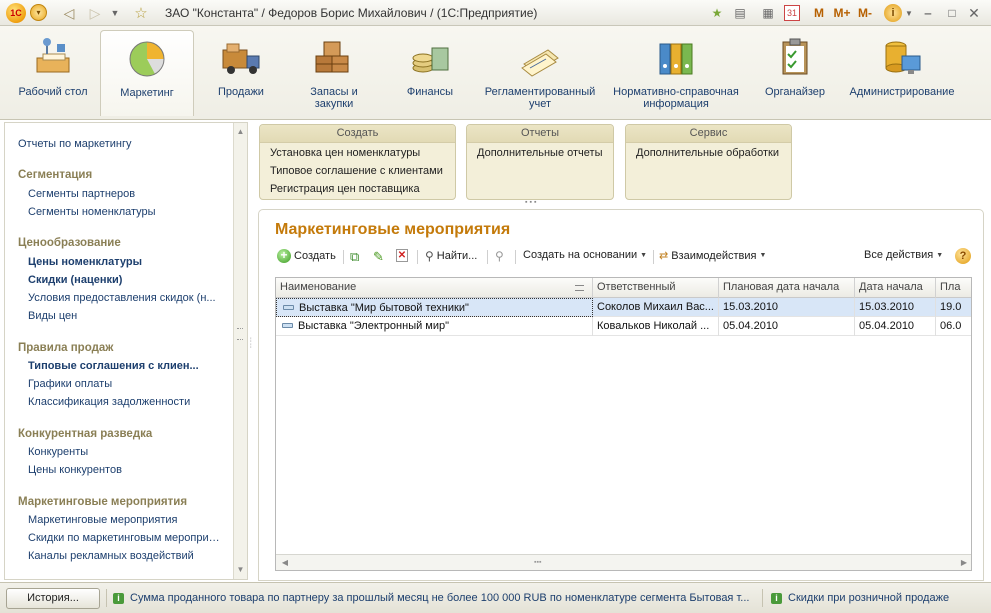  Describe the element at coordinates (952, 13) in the screenshot. I see `restore-icon: □` at that location.